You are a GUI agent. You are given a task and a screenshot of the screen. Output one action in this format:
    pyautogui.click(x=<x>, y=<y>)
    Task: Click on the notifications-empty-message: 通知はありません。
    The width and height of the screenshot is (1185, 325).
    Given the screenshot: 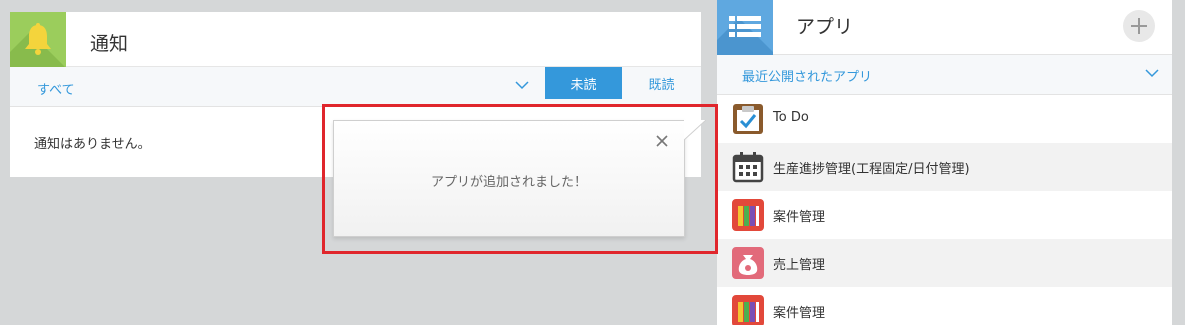 What is the action you would take?
    pyautogui.click(x=92, y=144)
    